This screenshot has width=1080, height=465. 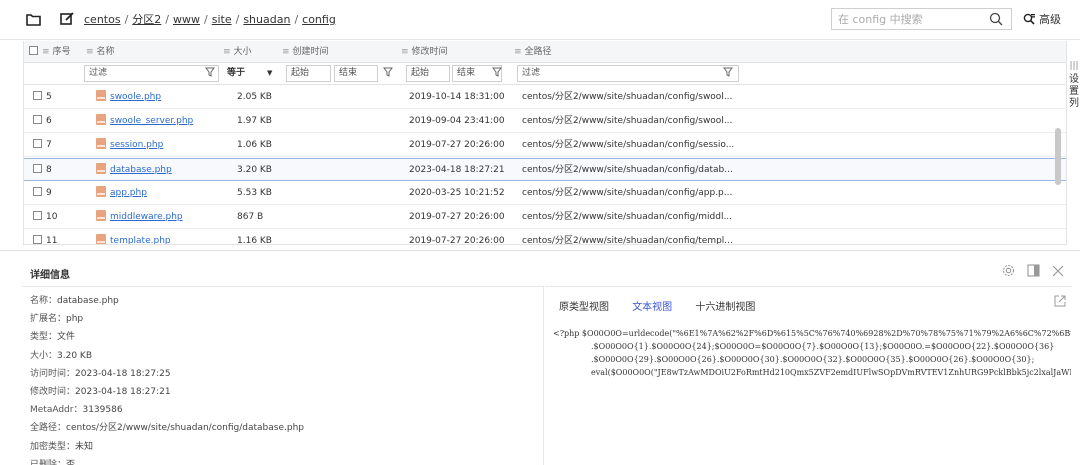 I want to click on detail-title: 详细信息, so click(x=50, y=275).